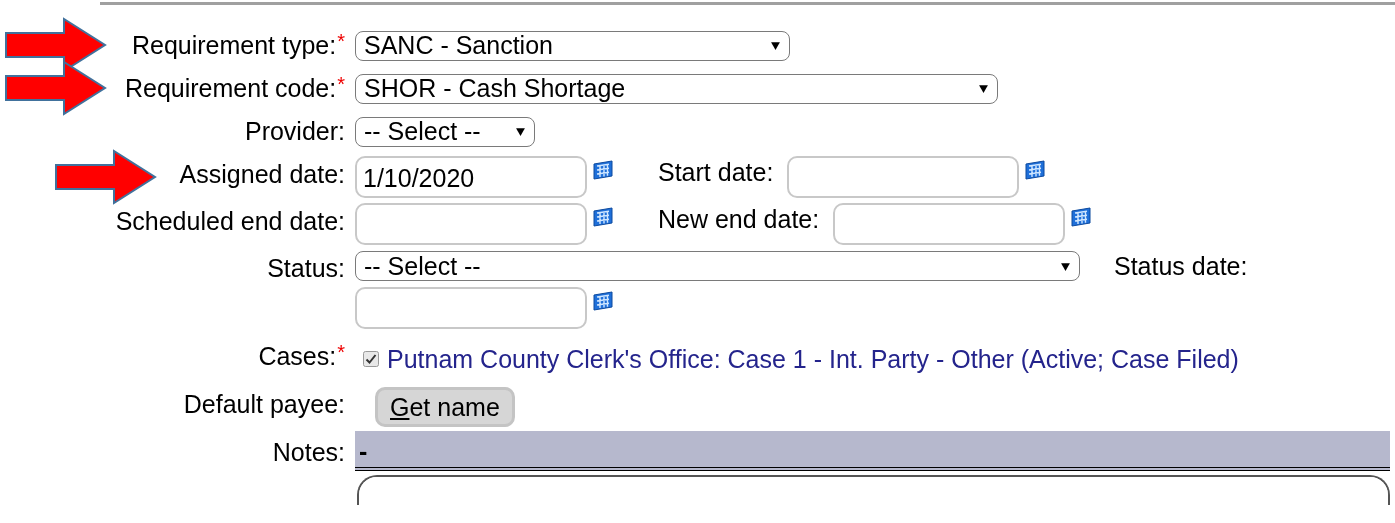 The image size is (1395, 523). What do you see at coordinates (230, 221) in the screenshot?
I see `field-label: Scheduled end date:` at bounding box center [230, 221].